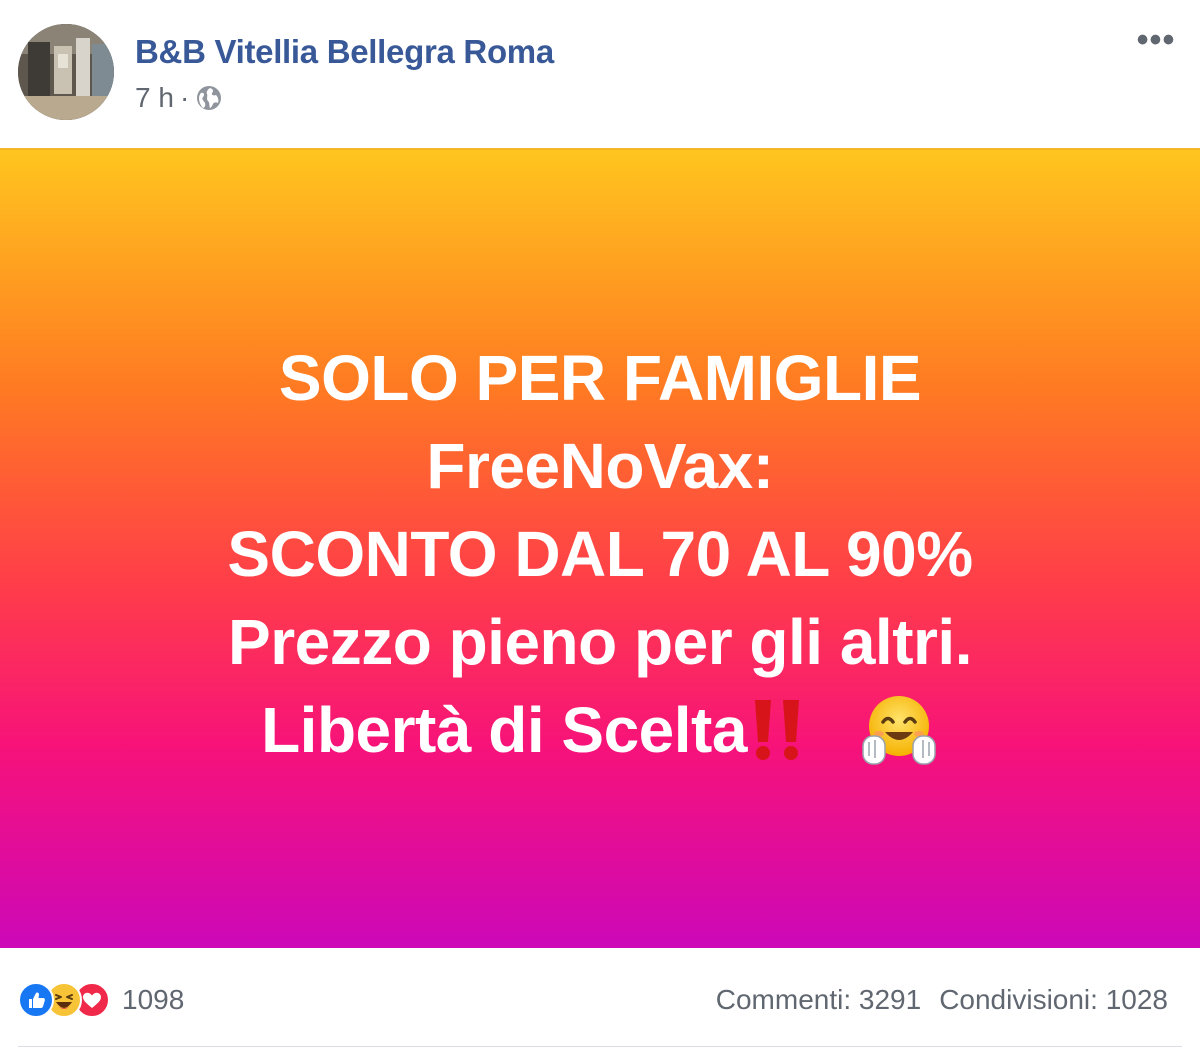 The height and width of the screenshot is (1059, 1200). What do you see at coordinates (600, 1046) in the screenshot?
I see `footer-divider` at bounding box center [600, 1046].